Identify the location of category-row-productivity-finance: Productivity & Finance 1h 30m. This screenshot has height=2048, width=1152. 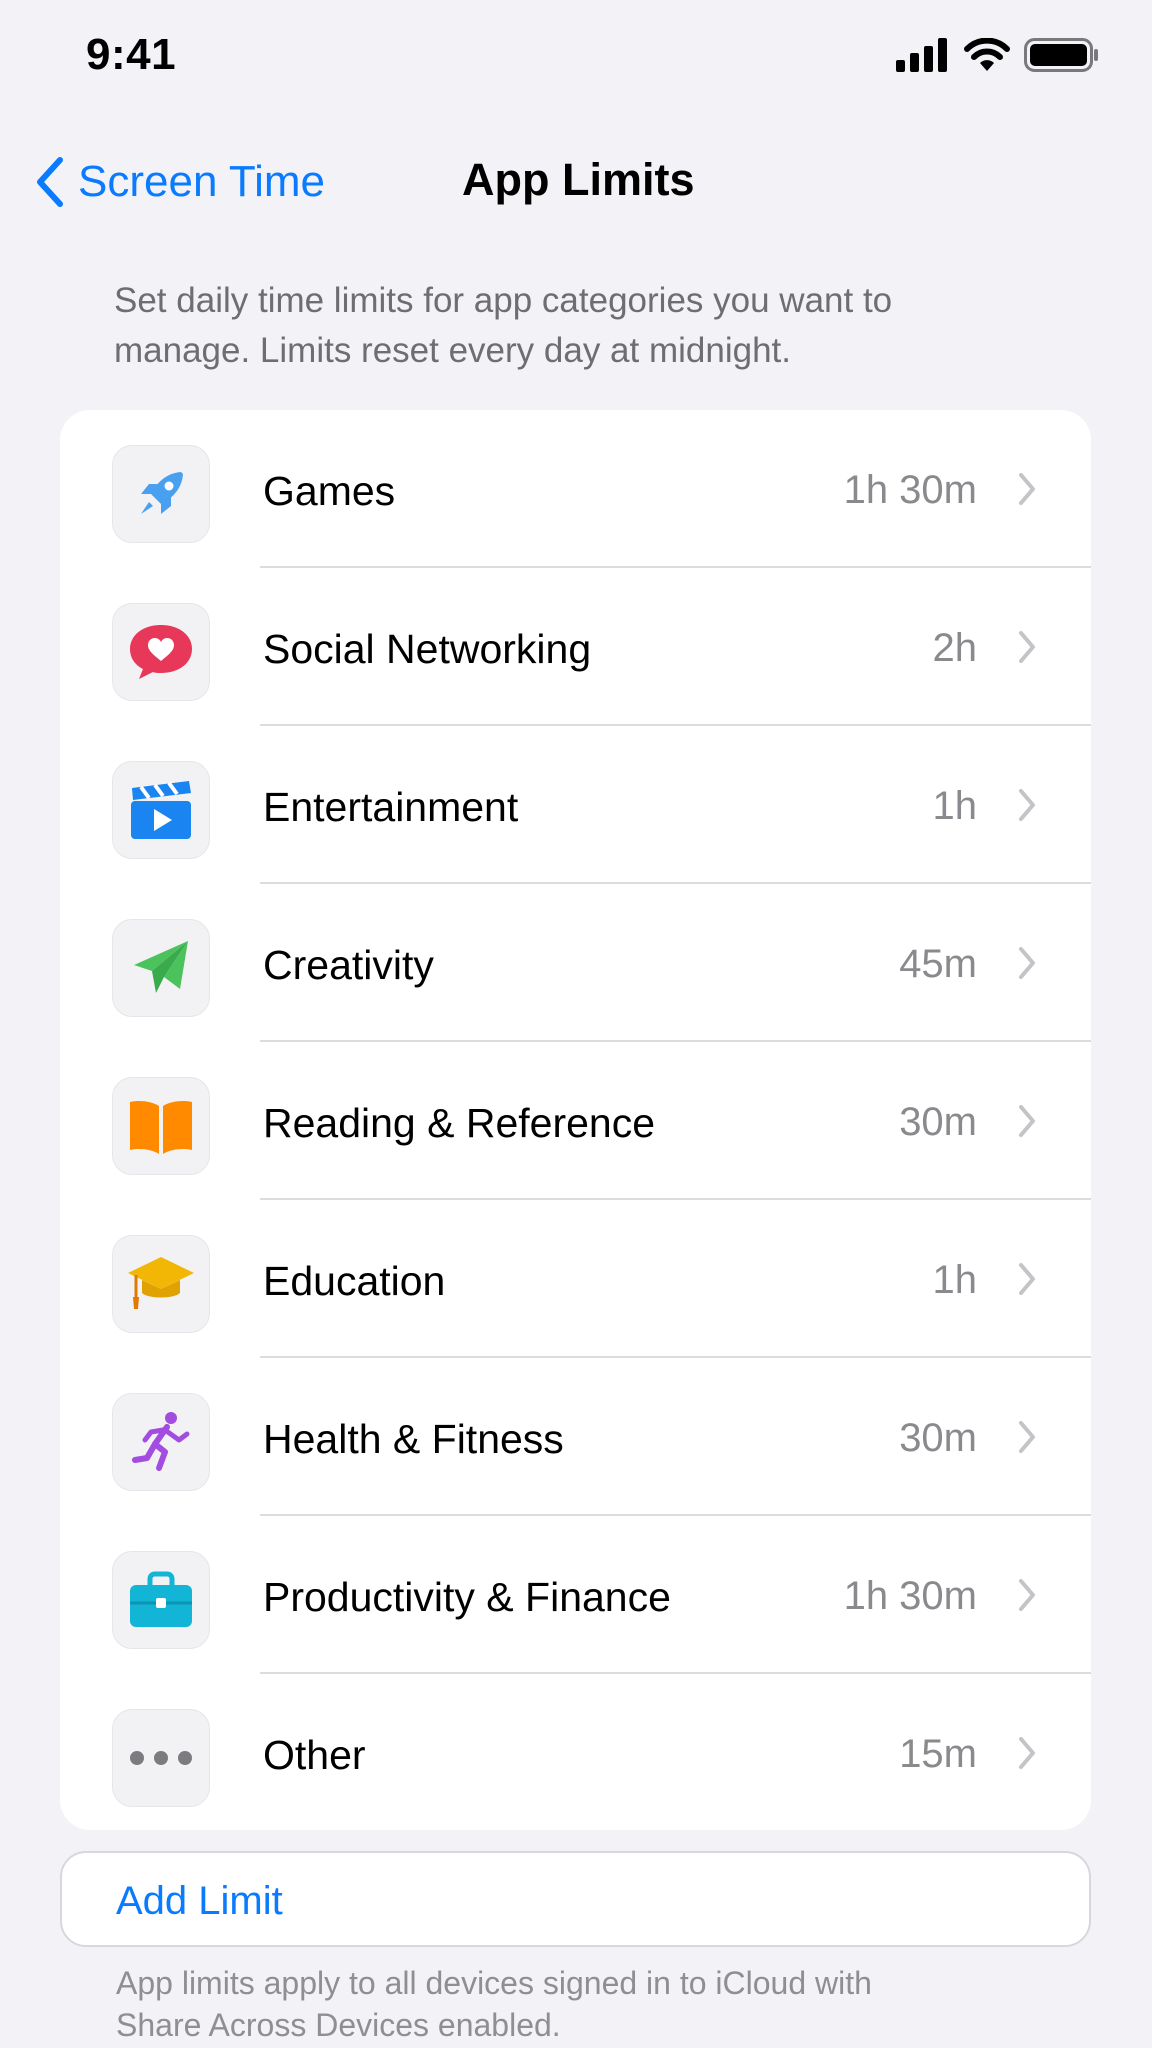
(575, 1595).